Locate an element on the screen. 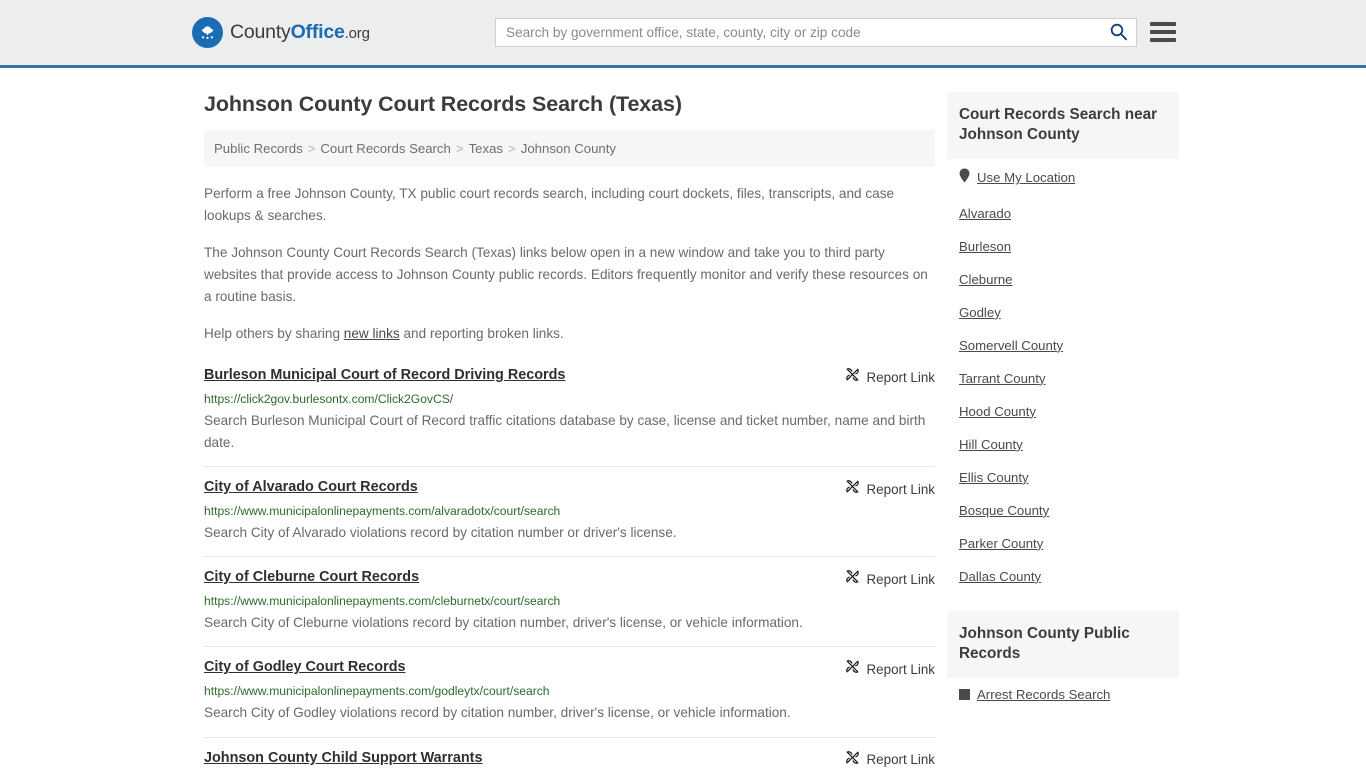 The height and width of the screenshot is (768, 1366). sidebar-link-burleson: Burleson is located at coordinates (985, 246).